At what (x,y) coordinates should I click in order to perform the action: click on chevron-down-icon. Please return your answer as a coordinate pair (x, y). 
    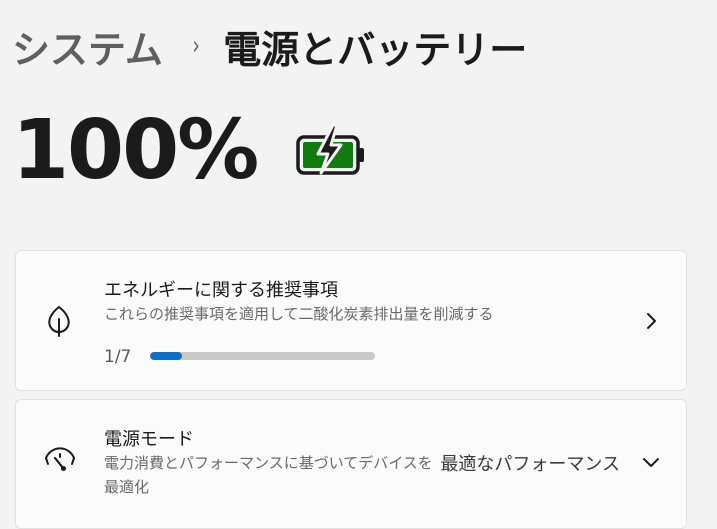
    Looking at the image, I should click on (651, 463).